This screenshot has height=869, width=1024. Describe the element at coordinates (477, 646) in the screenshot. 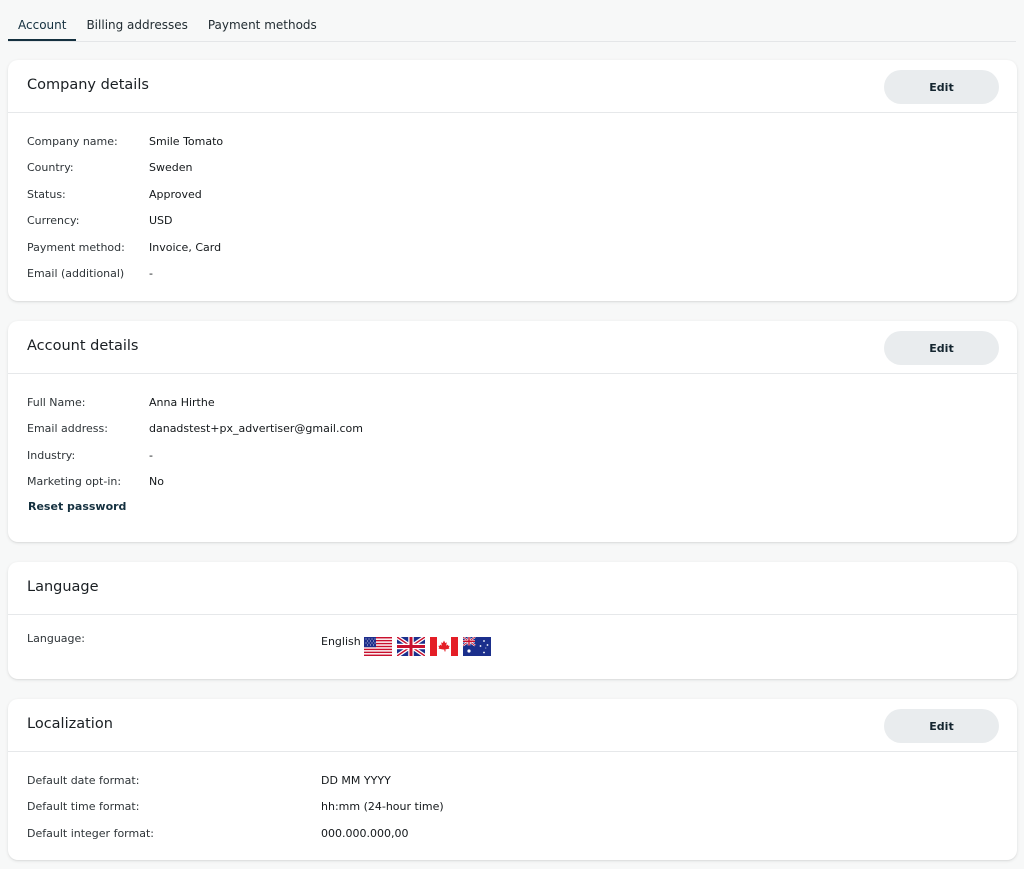

I see `australia-flag-icon` at that location.